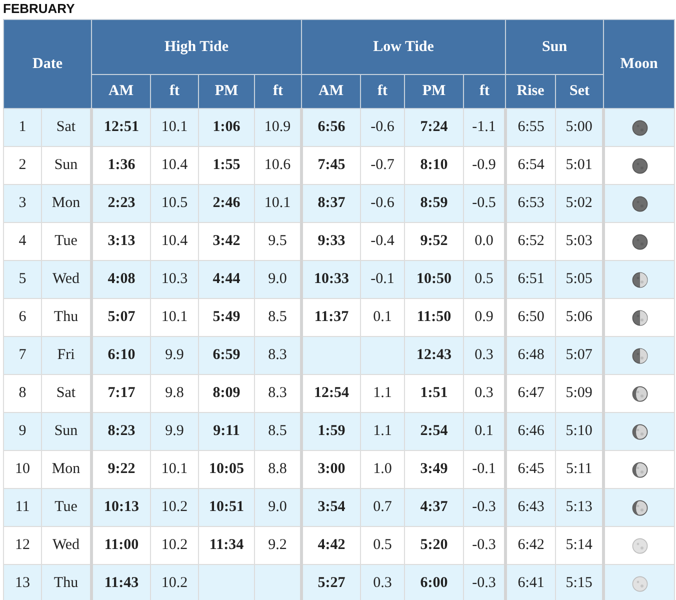 This screenshot has height=600, width=676. What do you see at coordinates (331, 279) in the screenshot?
I see `table-cell: 10:33` at bounding box center [331, 279].